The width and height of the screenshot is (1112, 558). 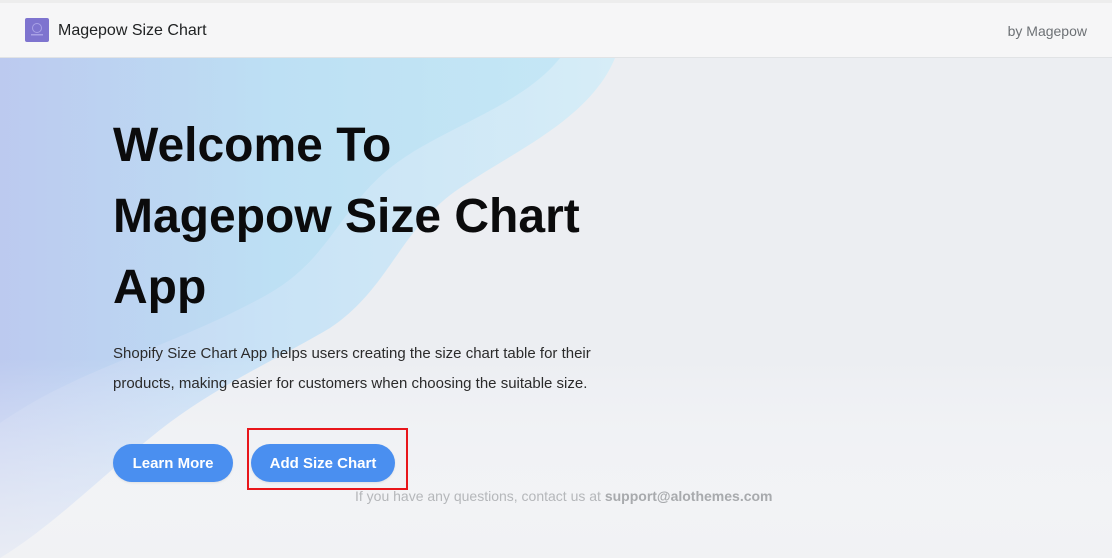 I want to click on learn-more-button: Learn More, so click(x=173, y=463).